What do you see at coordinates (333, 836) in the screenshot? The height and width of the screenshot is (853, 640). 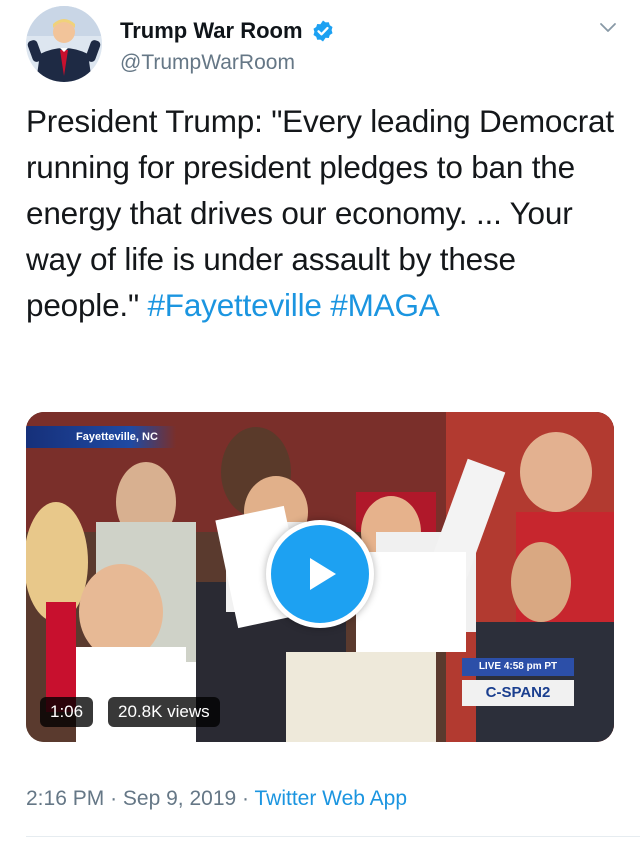 I see `divider` at bounding box center [333, 836].